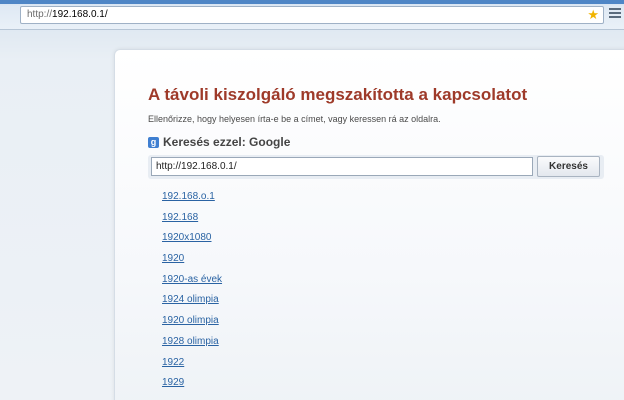  I want to click on suggestion-link: 1929, so click(173, 382).